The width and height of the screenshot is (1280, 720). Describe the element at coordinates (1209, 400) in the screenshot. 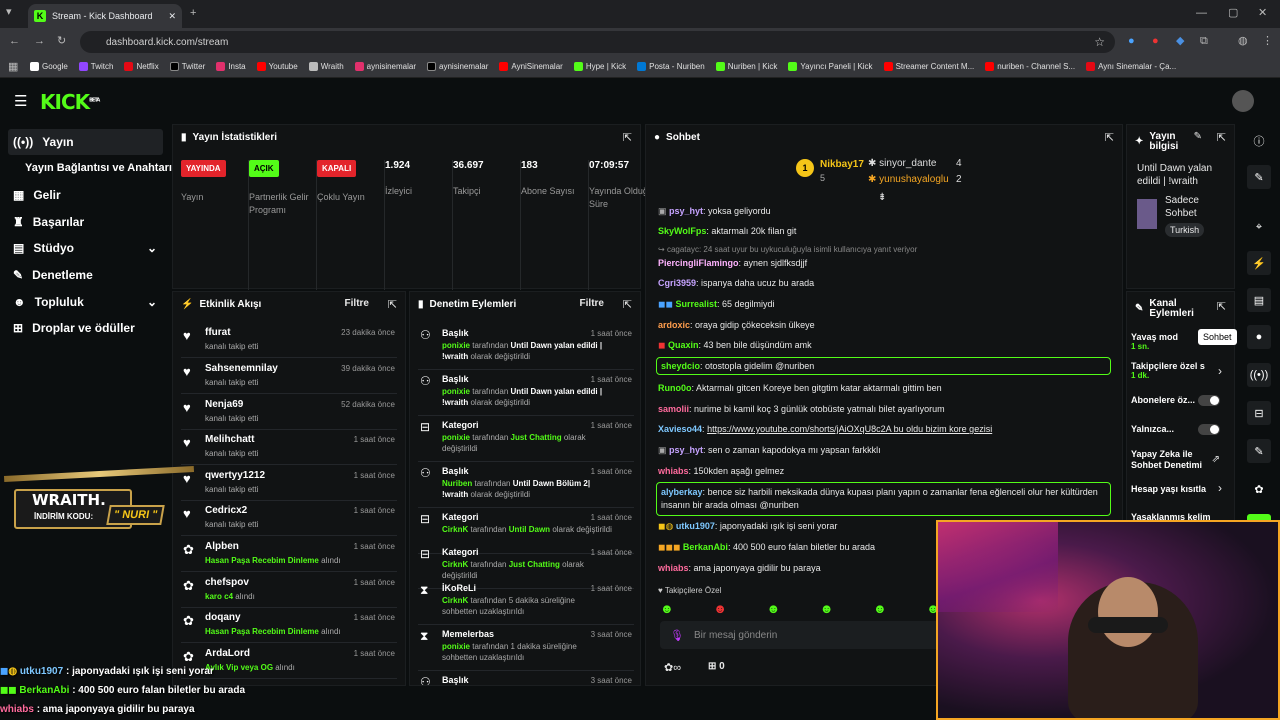

I see `subscribers-only-toggle` at that location.